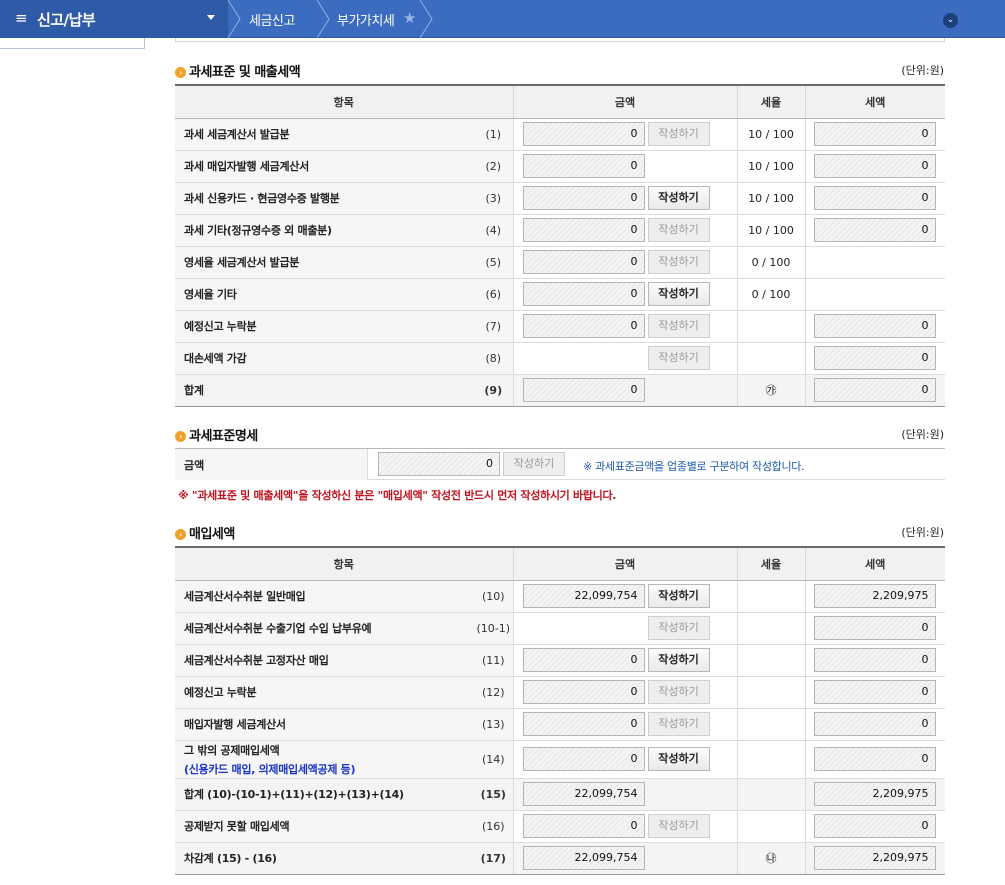 The width and height of the screenshot is (1005, 885). I want to click on row-label: 합계 (10)-(10-1)+(11)+(12)+(13)+(14), so click(324, 794).